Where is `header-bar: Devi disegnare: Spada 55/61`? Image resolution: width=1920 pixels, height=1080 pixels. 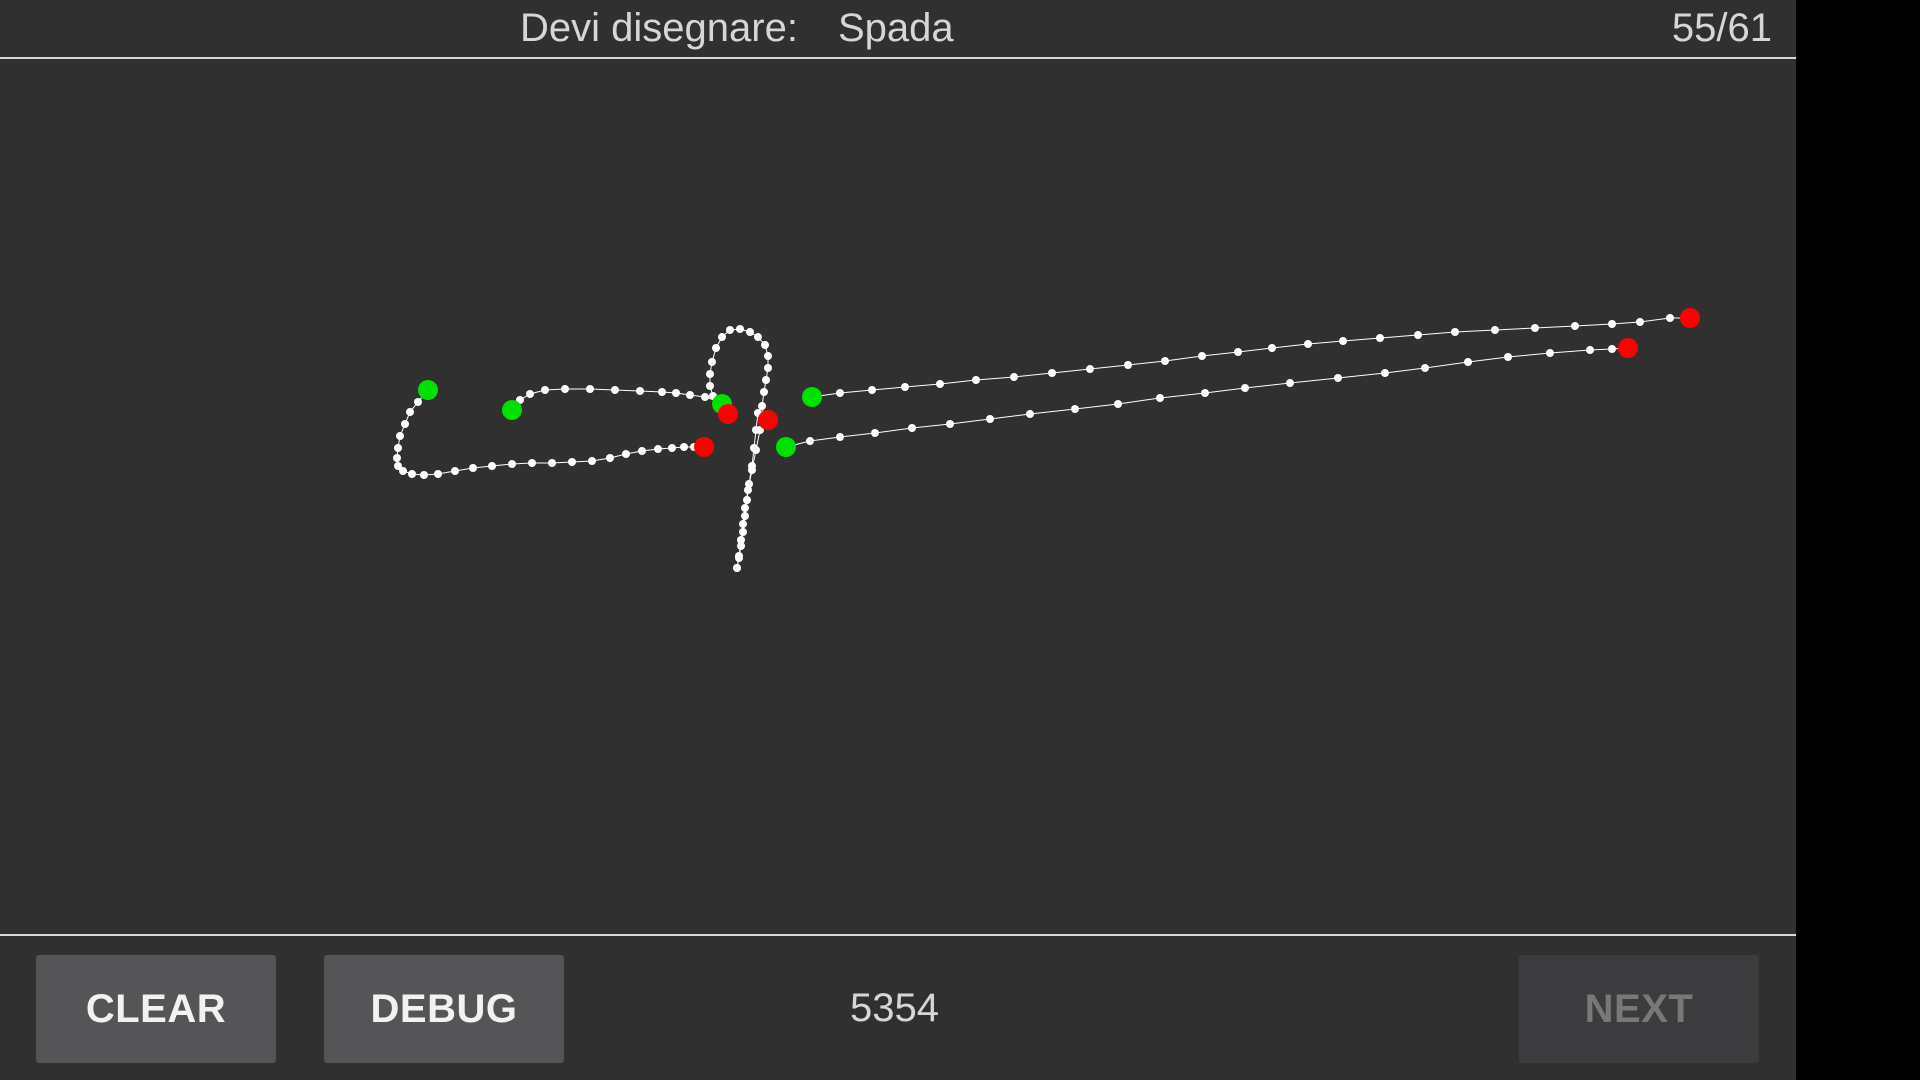
header-bar: Devi disegnare: Spada 55/61 is located at coordinates (898, 29).